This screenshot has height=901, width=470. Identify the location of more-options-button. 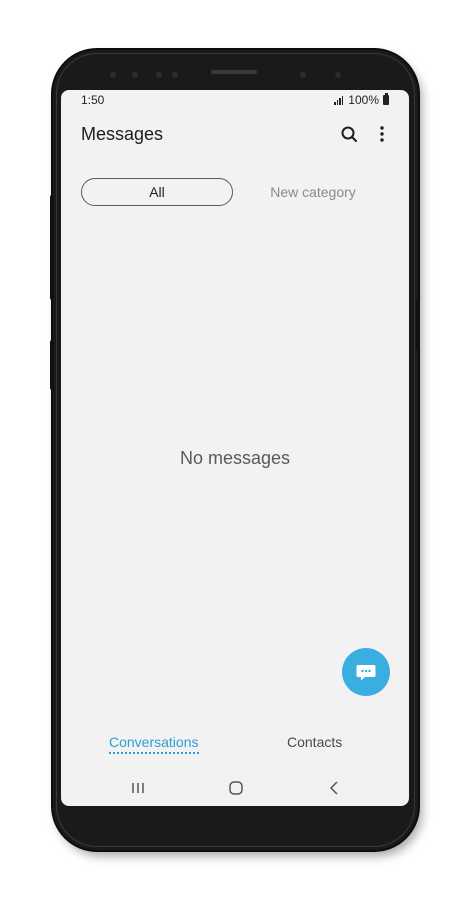
(382, 135).